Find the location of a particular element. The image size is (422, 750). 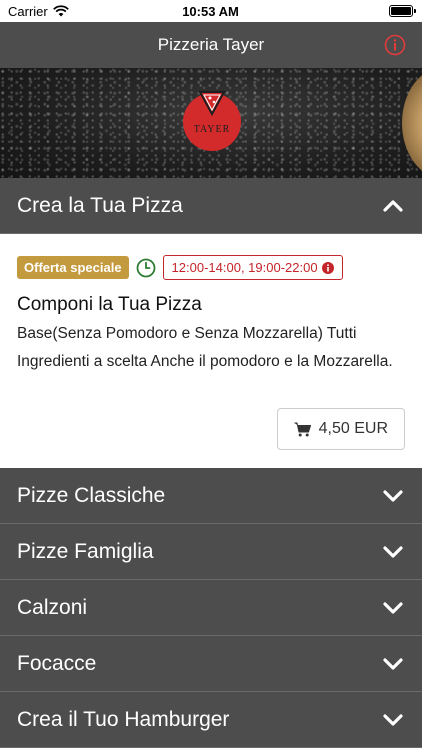

status-bar: Carrier 10:53 AM is located at coordinates (211, 11).